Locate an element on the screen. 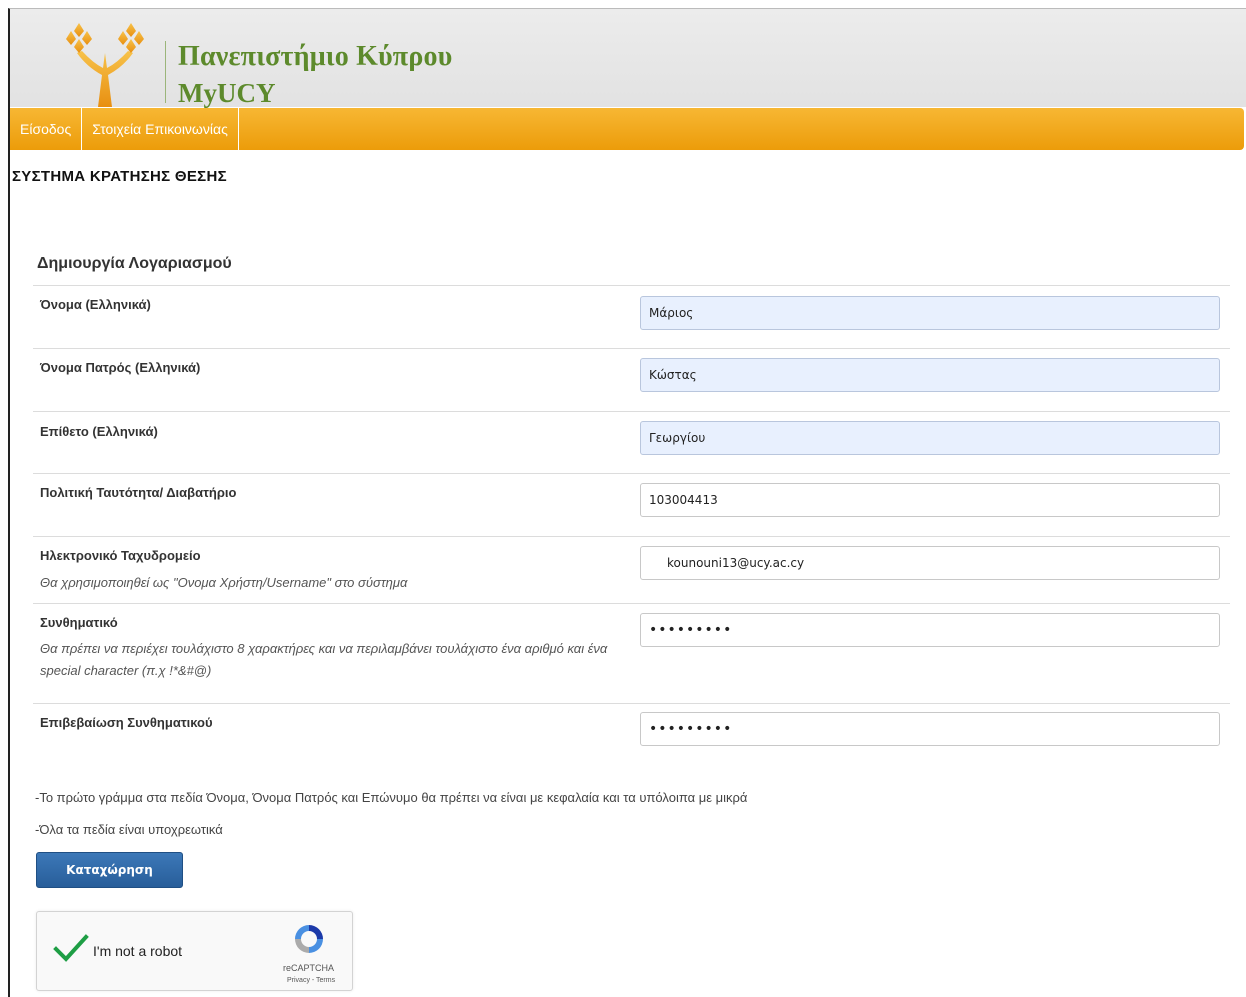  carob-tree-logo-icon is located at coordinates (105, 65).